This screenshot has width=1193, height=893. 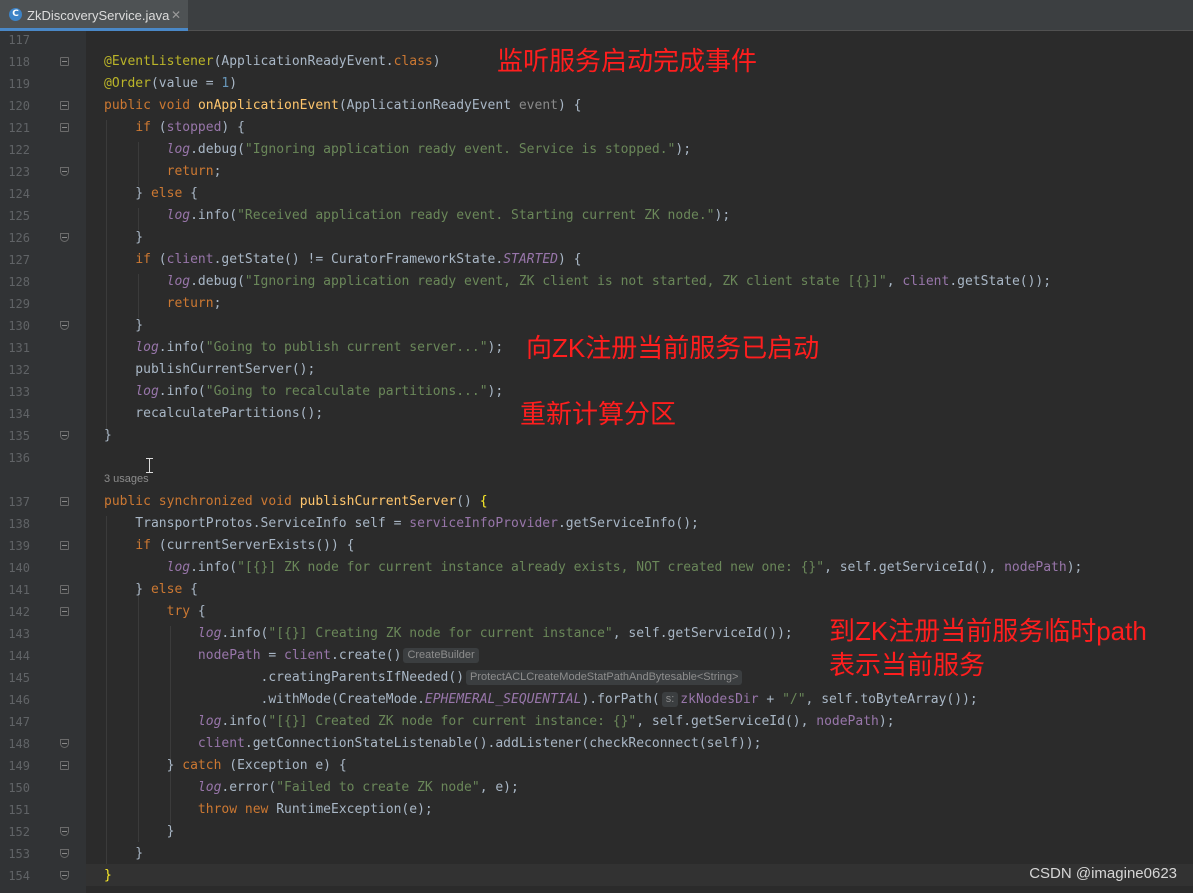 I want to click on line-number: 125, so click(x=19, y=216).